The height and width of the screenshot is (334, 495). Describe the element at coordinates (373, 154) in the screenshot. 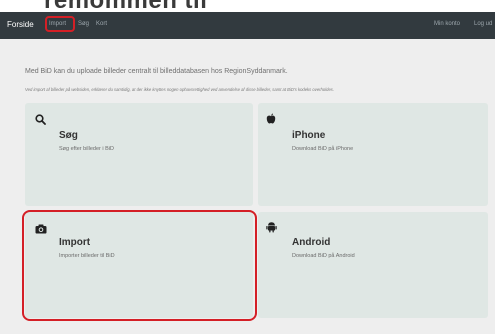

I see `card-iphone: iPhone Download BiD på iPhone` at that location.